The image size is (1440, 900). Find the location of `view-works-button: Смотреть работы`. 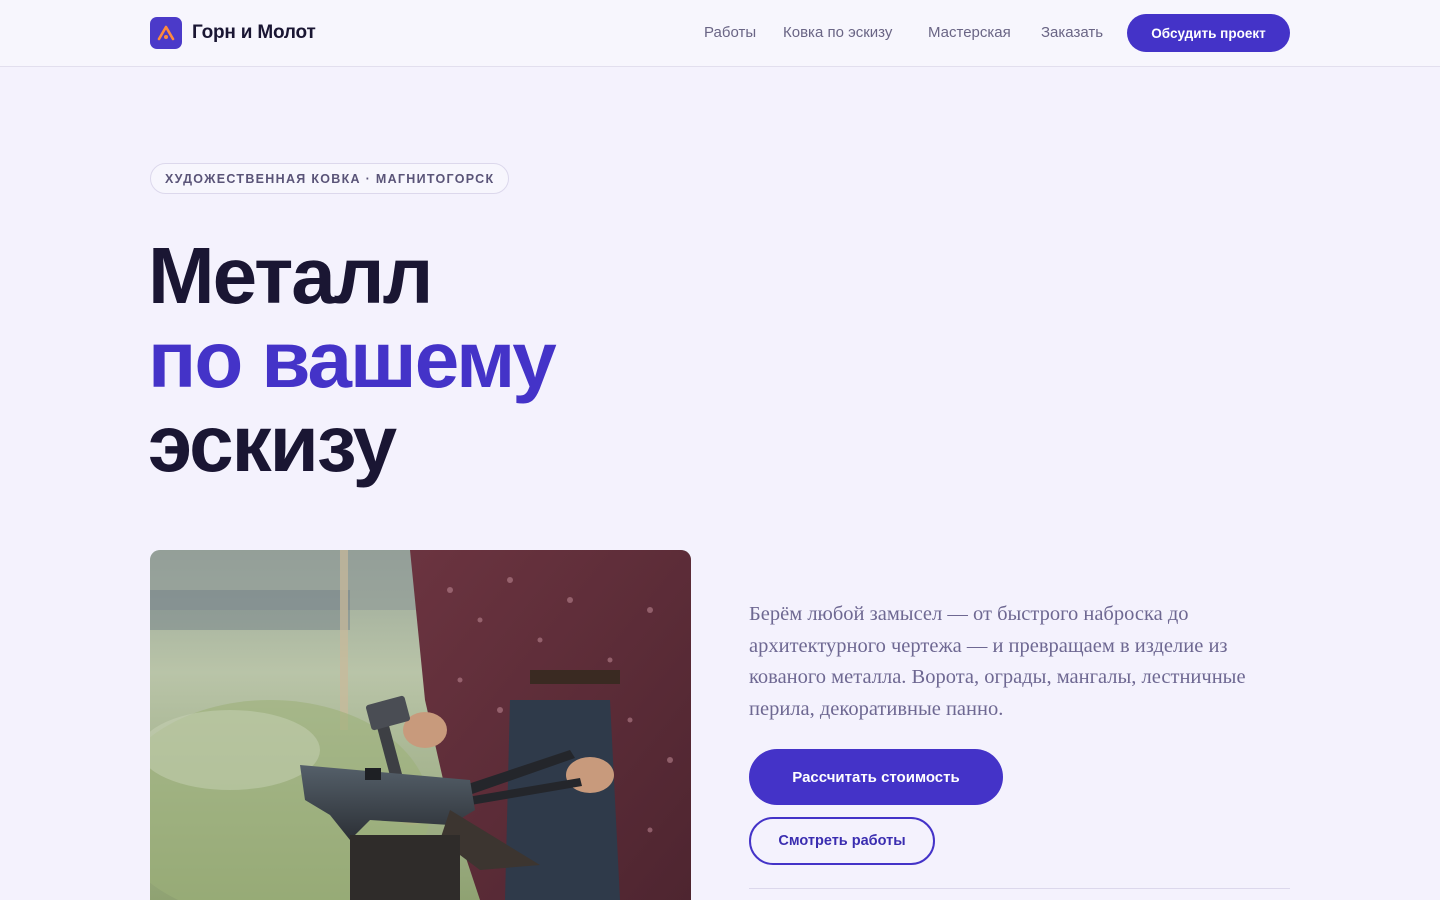

view-works-button: Смотреть работы is located at coordinates (842, 841).